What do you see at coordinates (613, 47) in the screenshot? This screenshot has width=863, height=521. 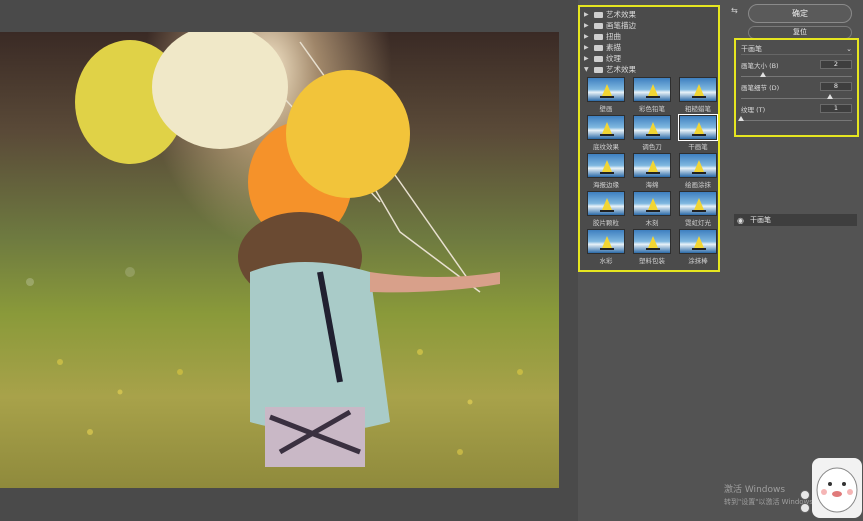 I see `folder-label: 素描` at bounding box center [613, 47].